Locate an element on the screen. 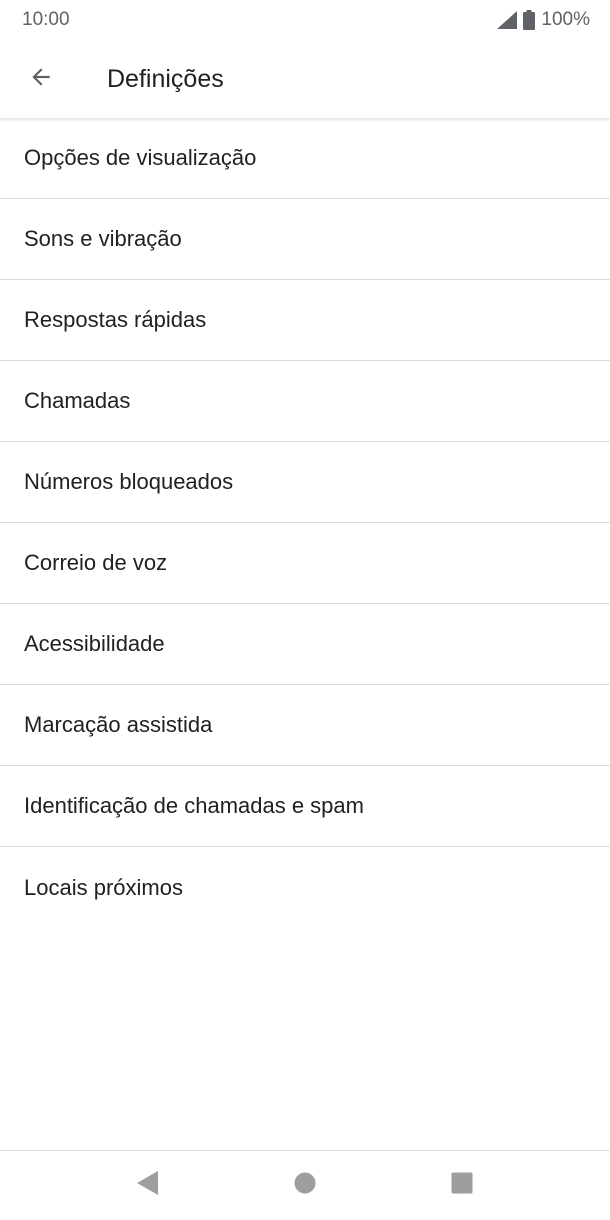 This screenshot has width=610, height=1220. settings-item-label: Números bloqueados is located at coordinates (129, 481).